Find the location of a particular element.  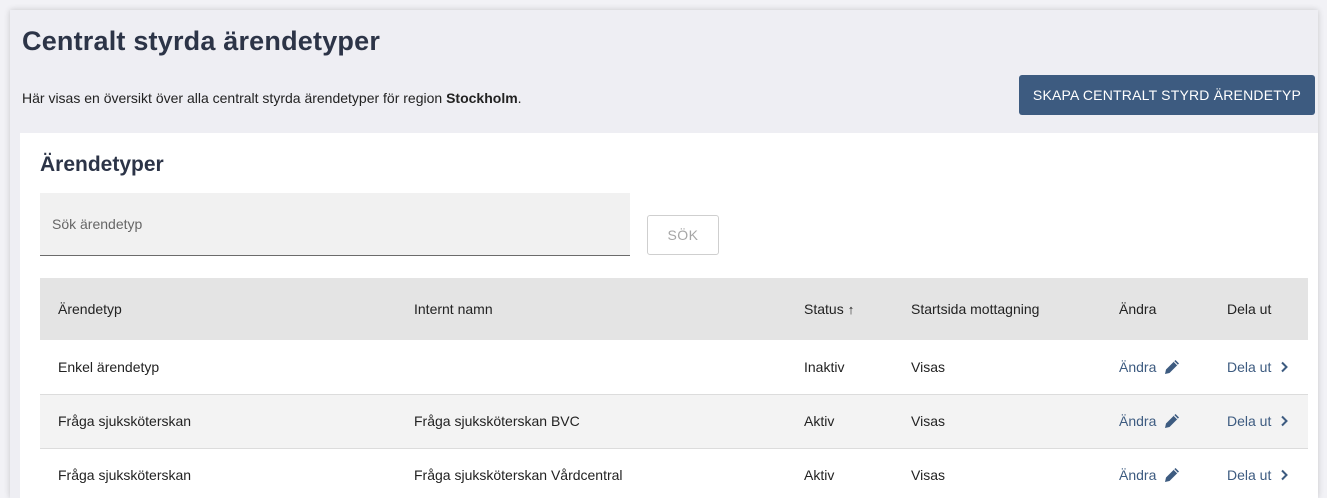

header-status: Status ↑ is located at coordinates (831, 309).